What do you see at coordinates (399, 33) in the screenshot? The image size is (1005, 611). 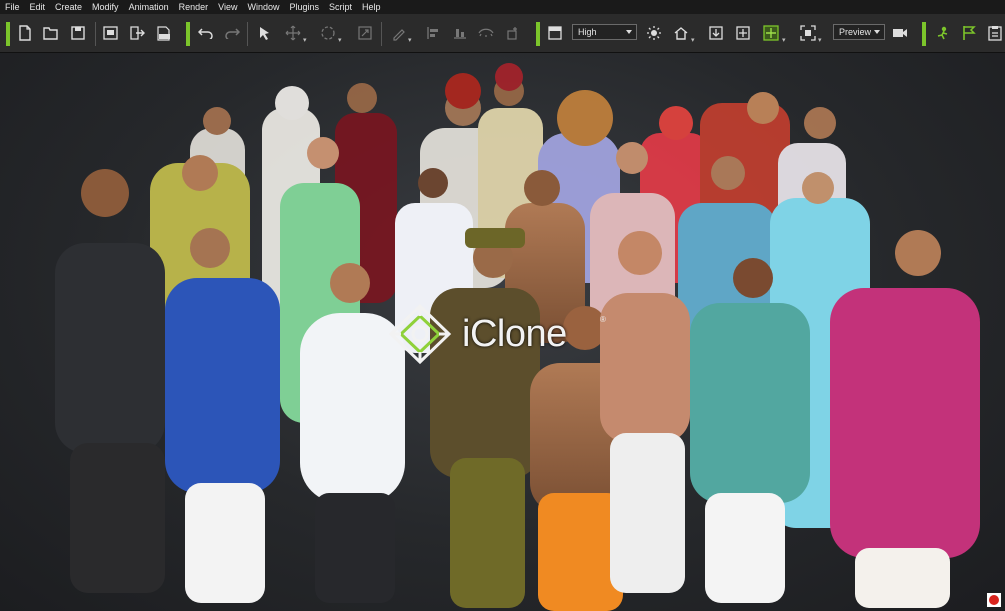 I see `snap-icon` at bounding box center [399, 33].